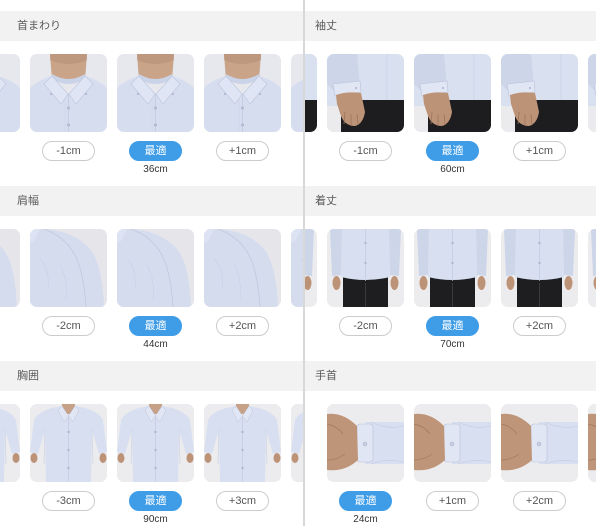 The width and height of the screenshot is (596, 526). I want to click on sleeve-photo-partial-right, so click(592, 93).